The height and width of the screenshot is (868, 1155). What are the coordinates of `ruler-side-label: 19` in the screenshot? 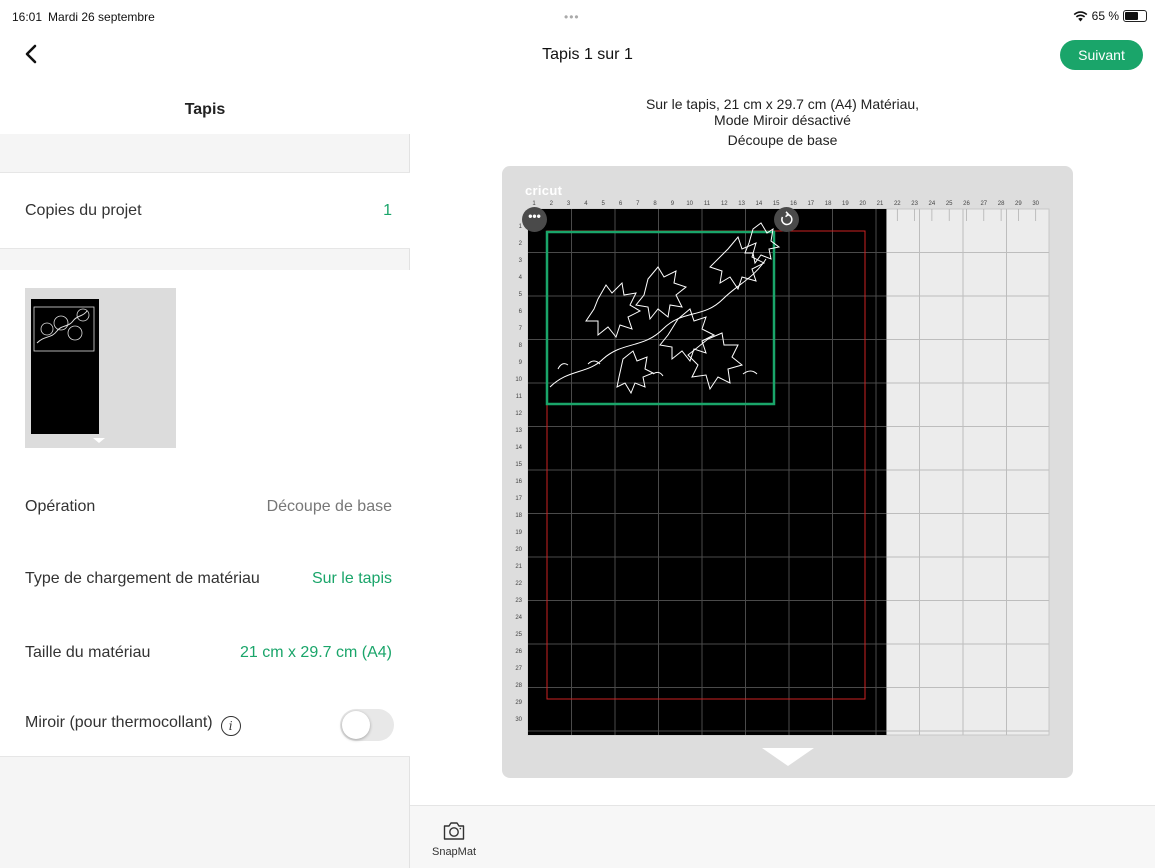 It's located at (518, 533).